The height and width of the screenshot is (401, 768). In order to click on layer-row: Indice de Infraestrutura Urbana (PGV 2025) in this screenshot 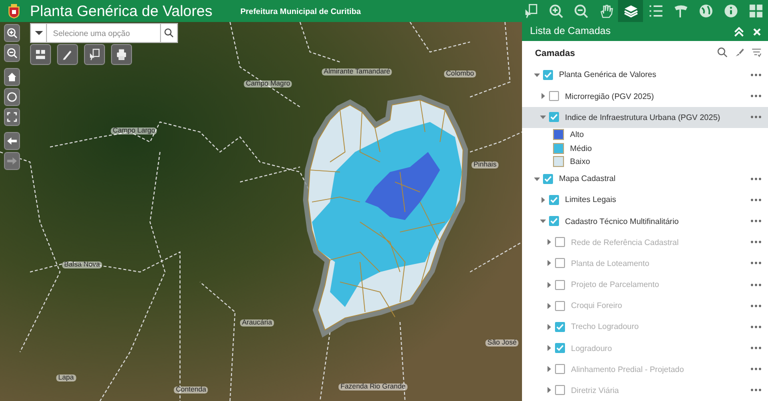, I will do `click(645, 117)`.